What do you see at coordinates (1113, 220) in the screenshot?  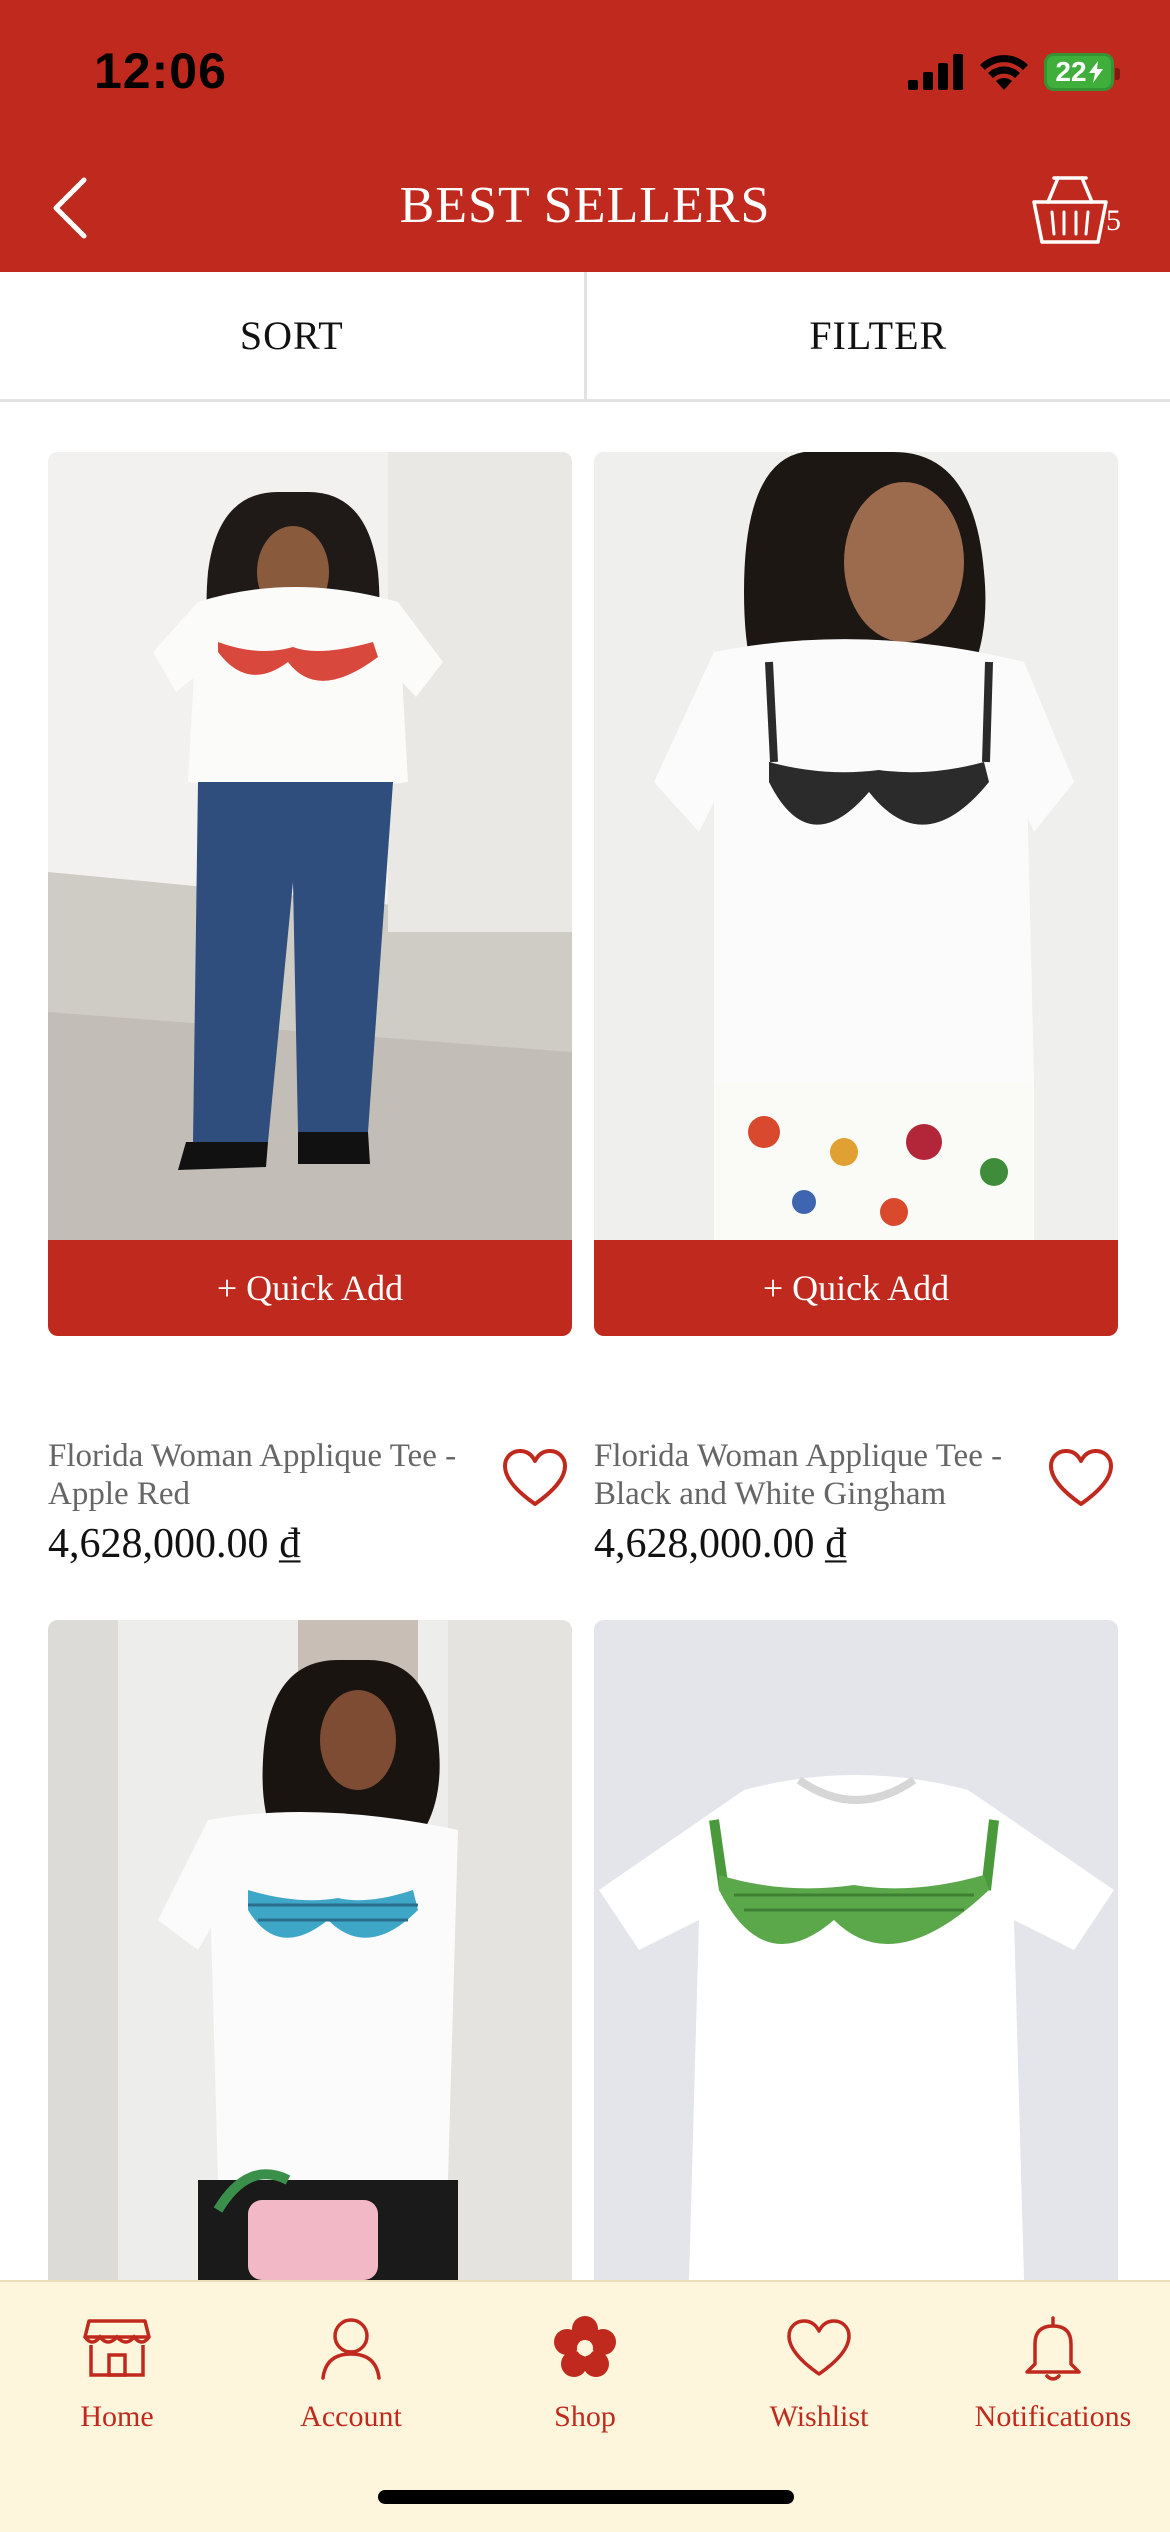 I see `cart-count-badge: 5` at bounding box center [1113, 220].